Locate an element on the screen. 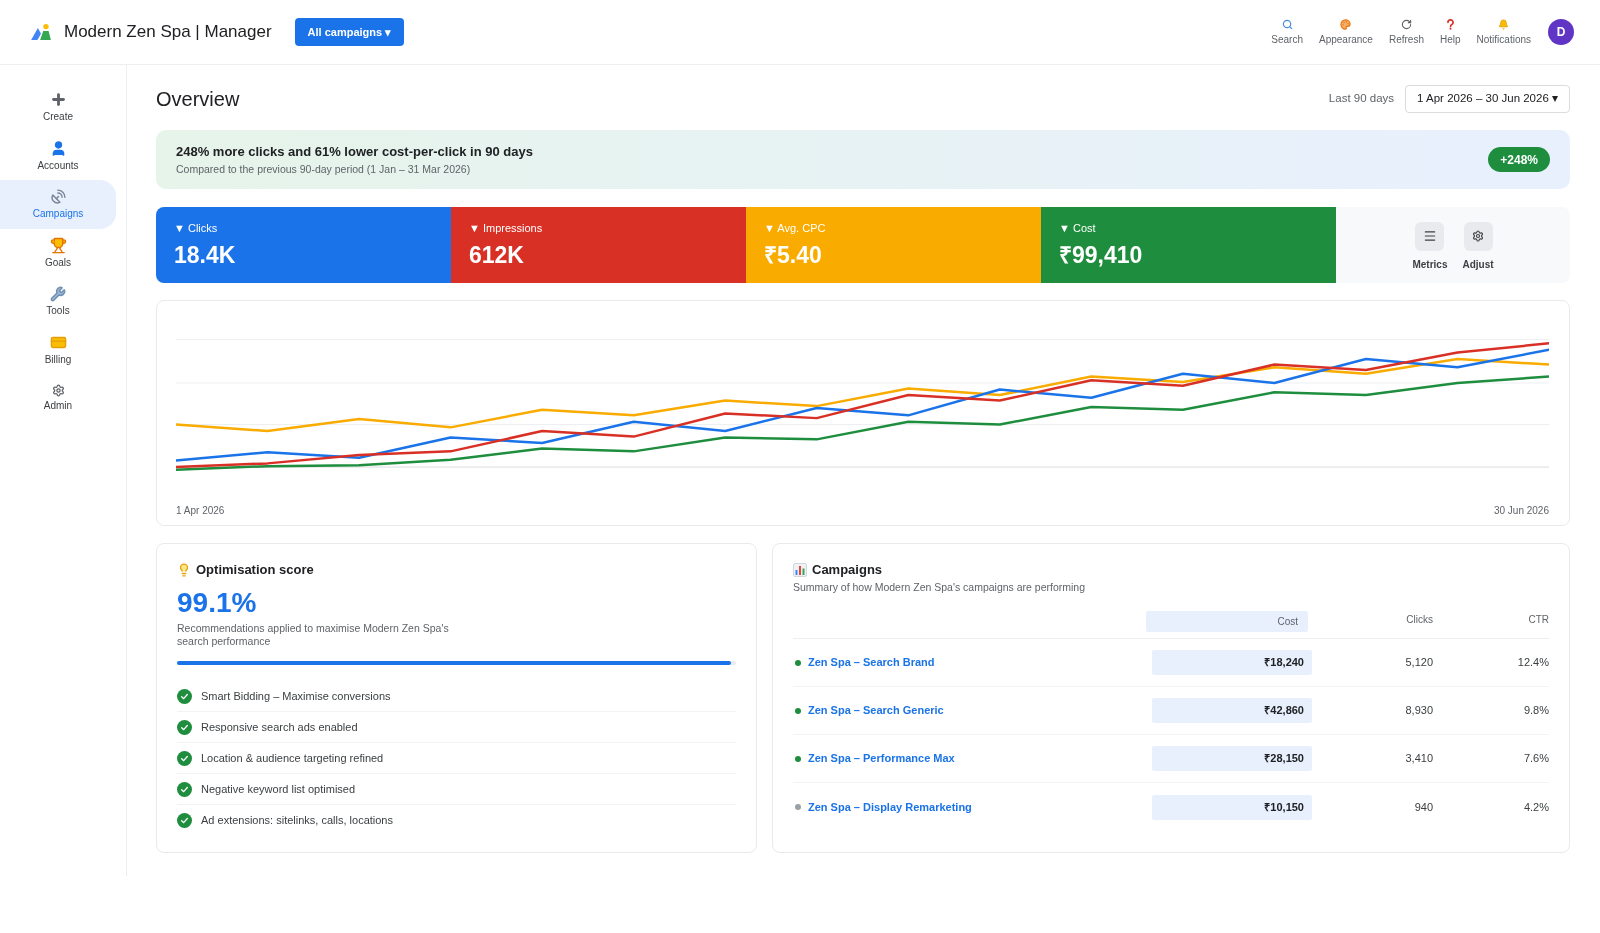  metric-label: ▼ Clicks is located at coordinates (196, 228).